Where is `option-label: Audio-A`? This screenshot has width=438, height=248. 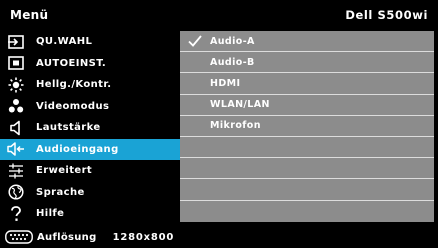
option-label: Audio-A is located at coordinates (232, 41).